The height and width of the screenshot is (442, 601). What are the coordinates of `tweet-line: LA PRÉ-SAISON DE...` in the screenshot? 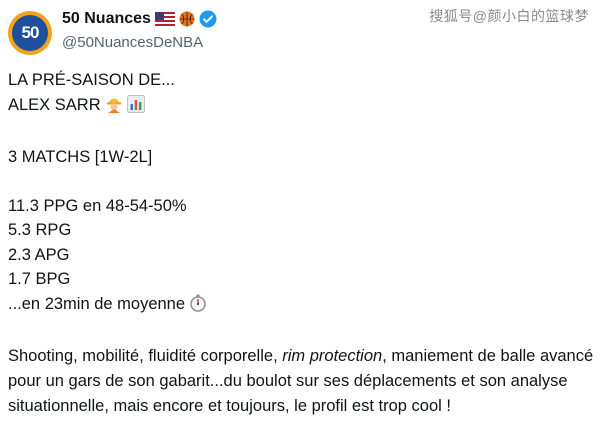 It's located at (91, 80).